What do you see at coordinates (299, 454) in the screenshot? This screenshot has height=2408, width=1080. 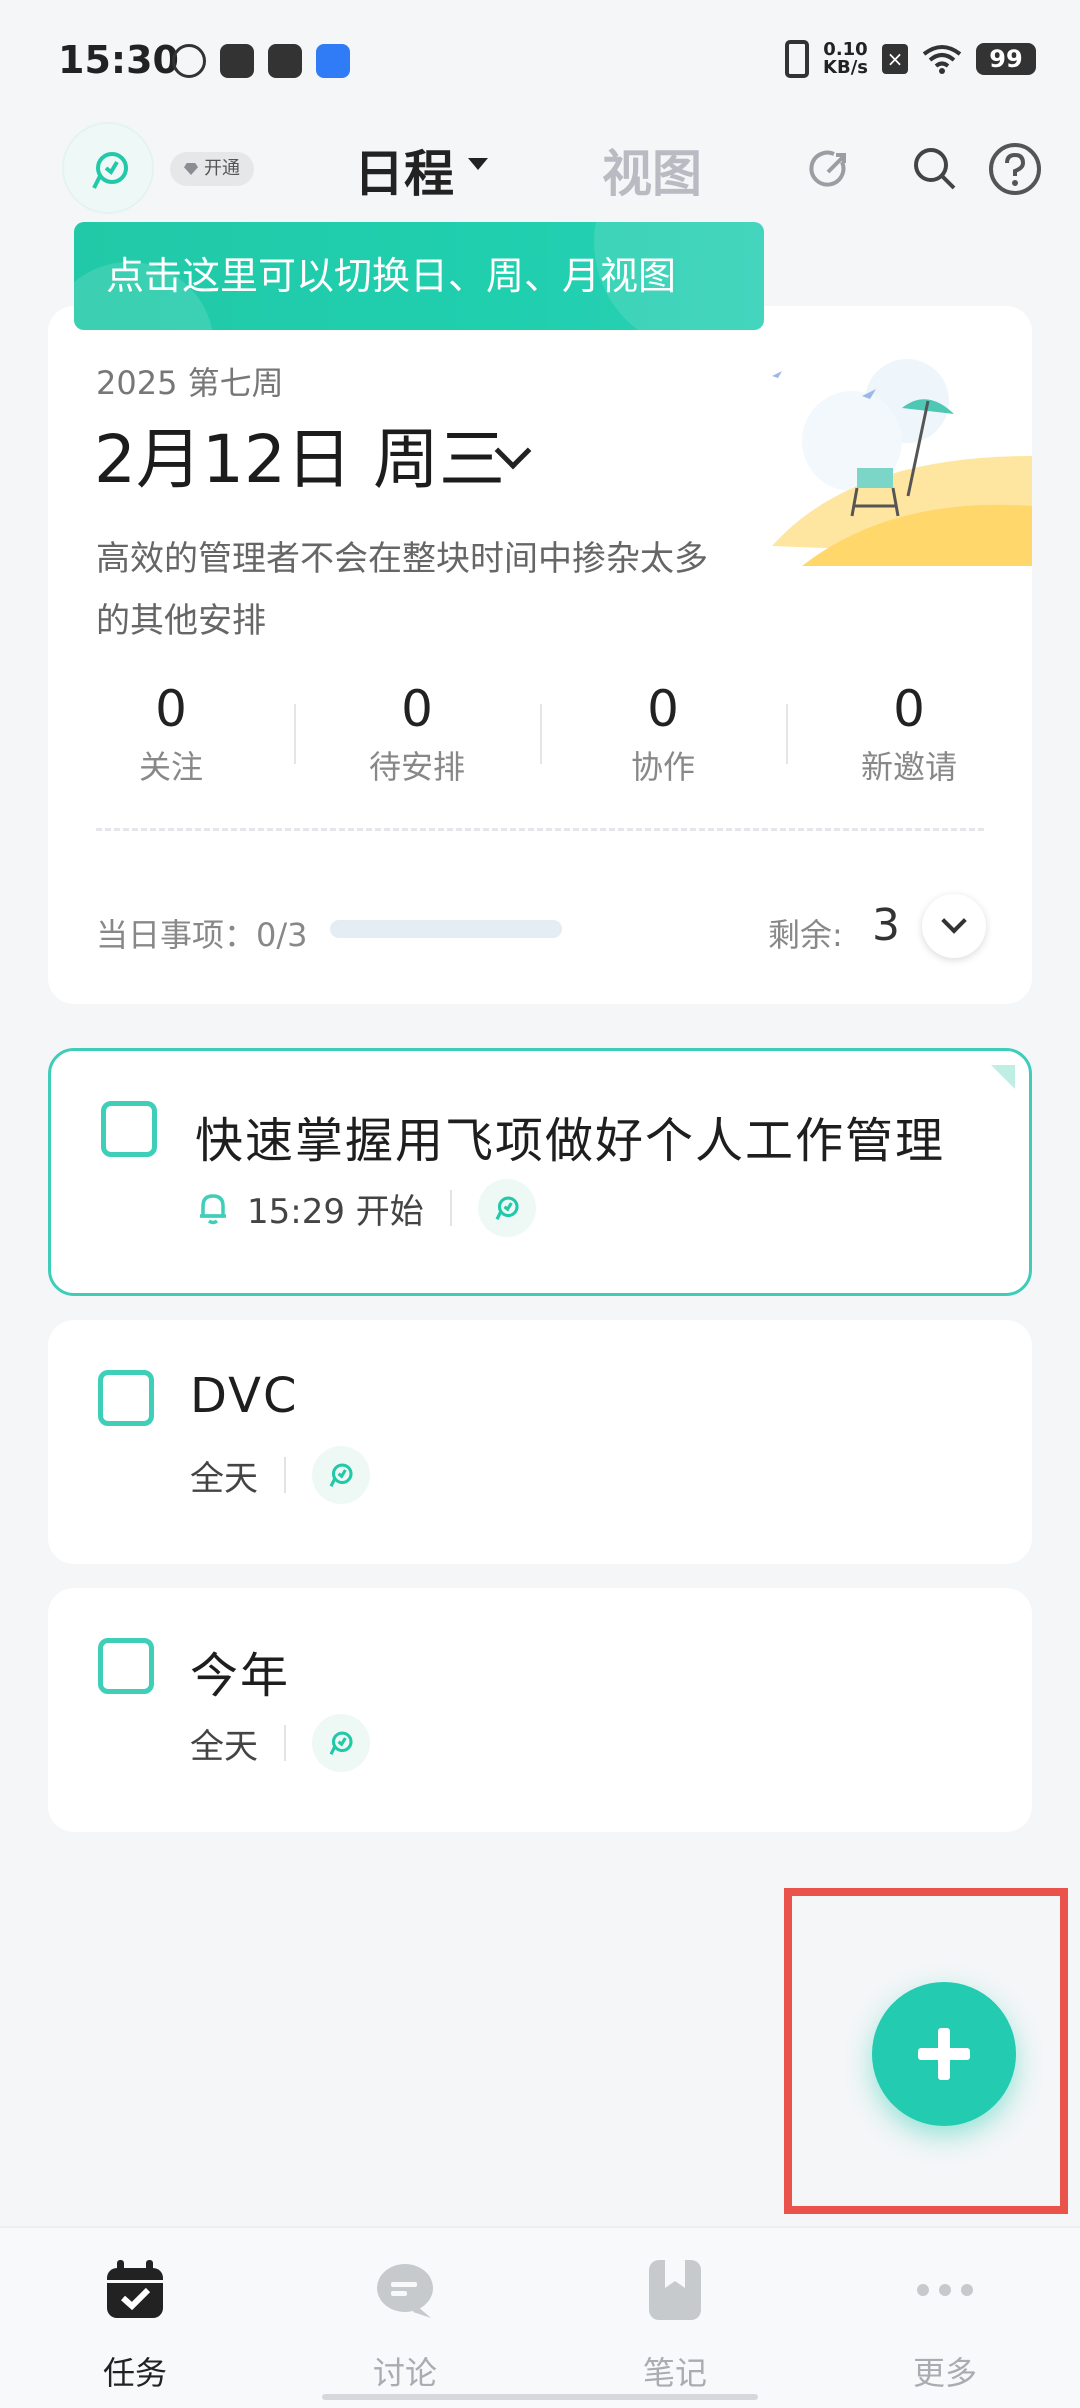 I see `date-selector: 2月12日 周三` at bounding box center [299, 454].